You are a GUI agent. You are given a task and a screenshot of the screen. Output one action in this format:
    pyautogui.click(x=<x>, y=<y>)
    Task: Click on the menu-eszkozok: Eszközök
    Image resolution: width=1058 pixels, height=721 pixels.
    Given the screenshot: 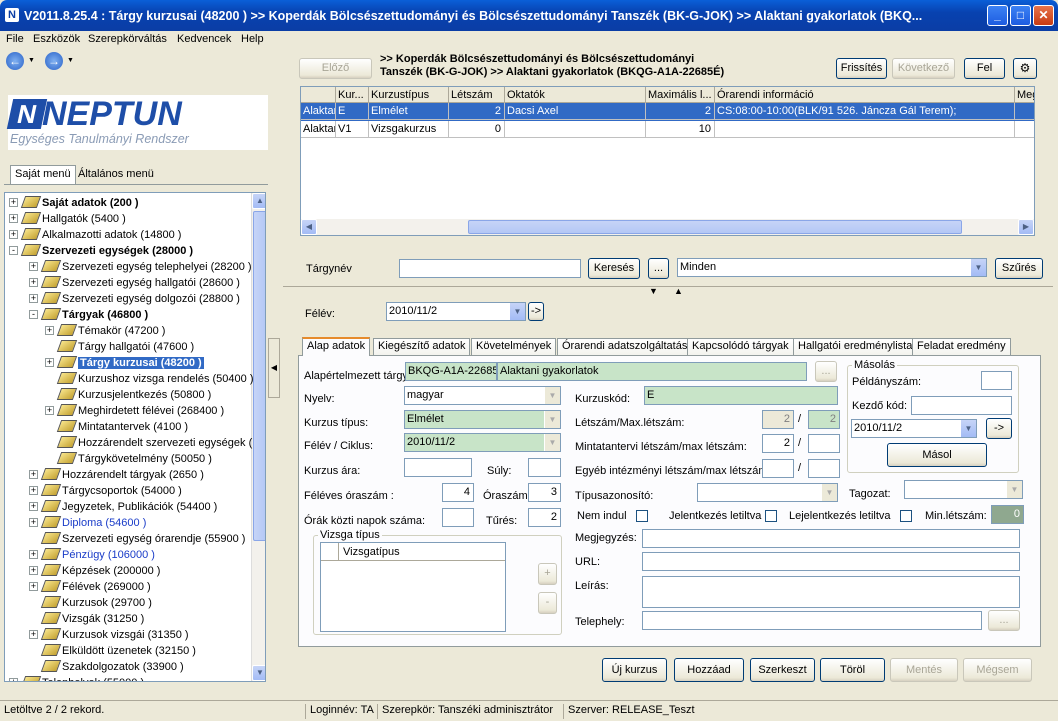 What is the action you would take?
    pyautogui.click(x=56, y=39)
    